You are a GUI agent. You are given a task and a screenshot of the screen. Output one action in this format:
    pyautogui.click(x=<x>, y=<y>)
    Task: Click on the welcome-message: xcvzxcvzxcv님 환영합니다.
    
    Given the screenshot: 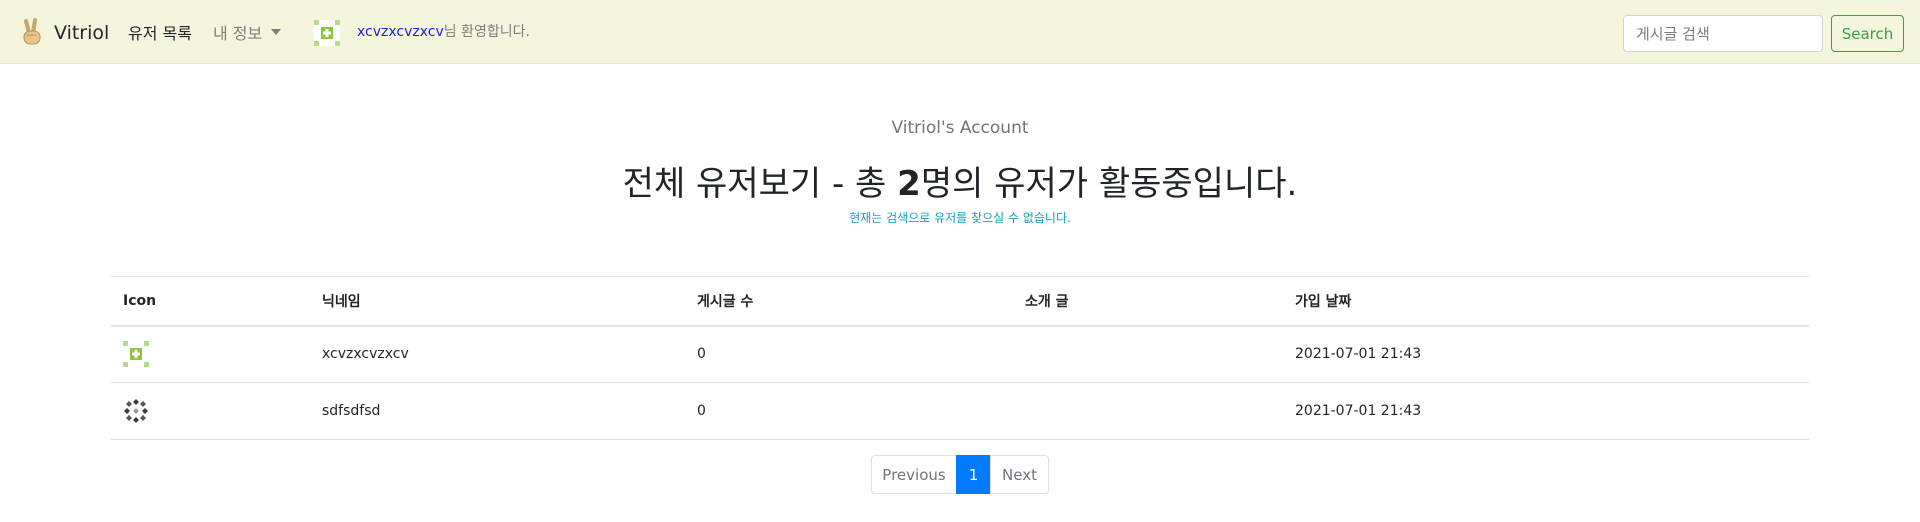 What is the action you would take?
    pyautogui.click(x=443, y=31)
    